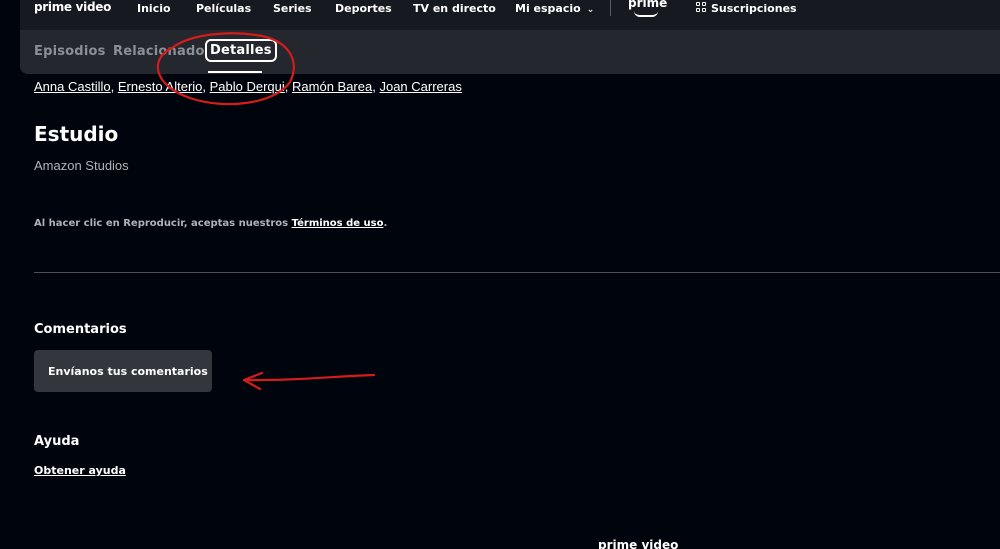 This screenshot has width=1000, height=549. Describe the element at coordinates (72, 86) in the screenshot. I see `cast-link: Anna Castillo` at that location.